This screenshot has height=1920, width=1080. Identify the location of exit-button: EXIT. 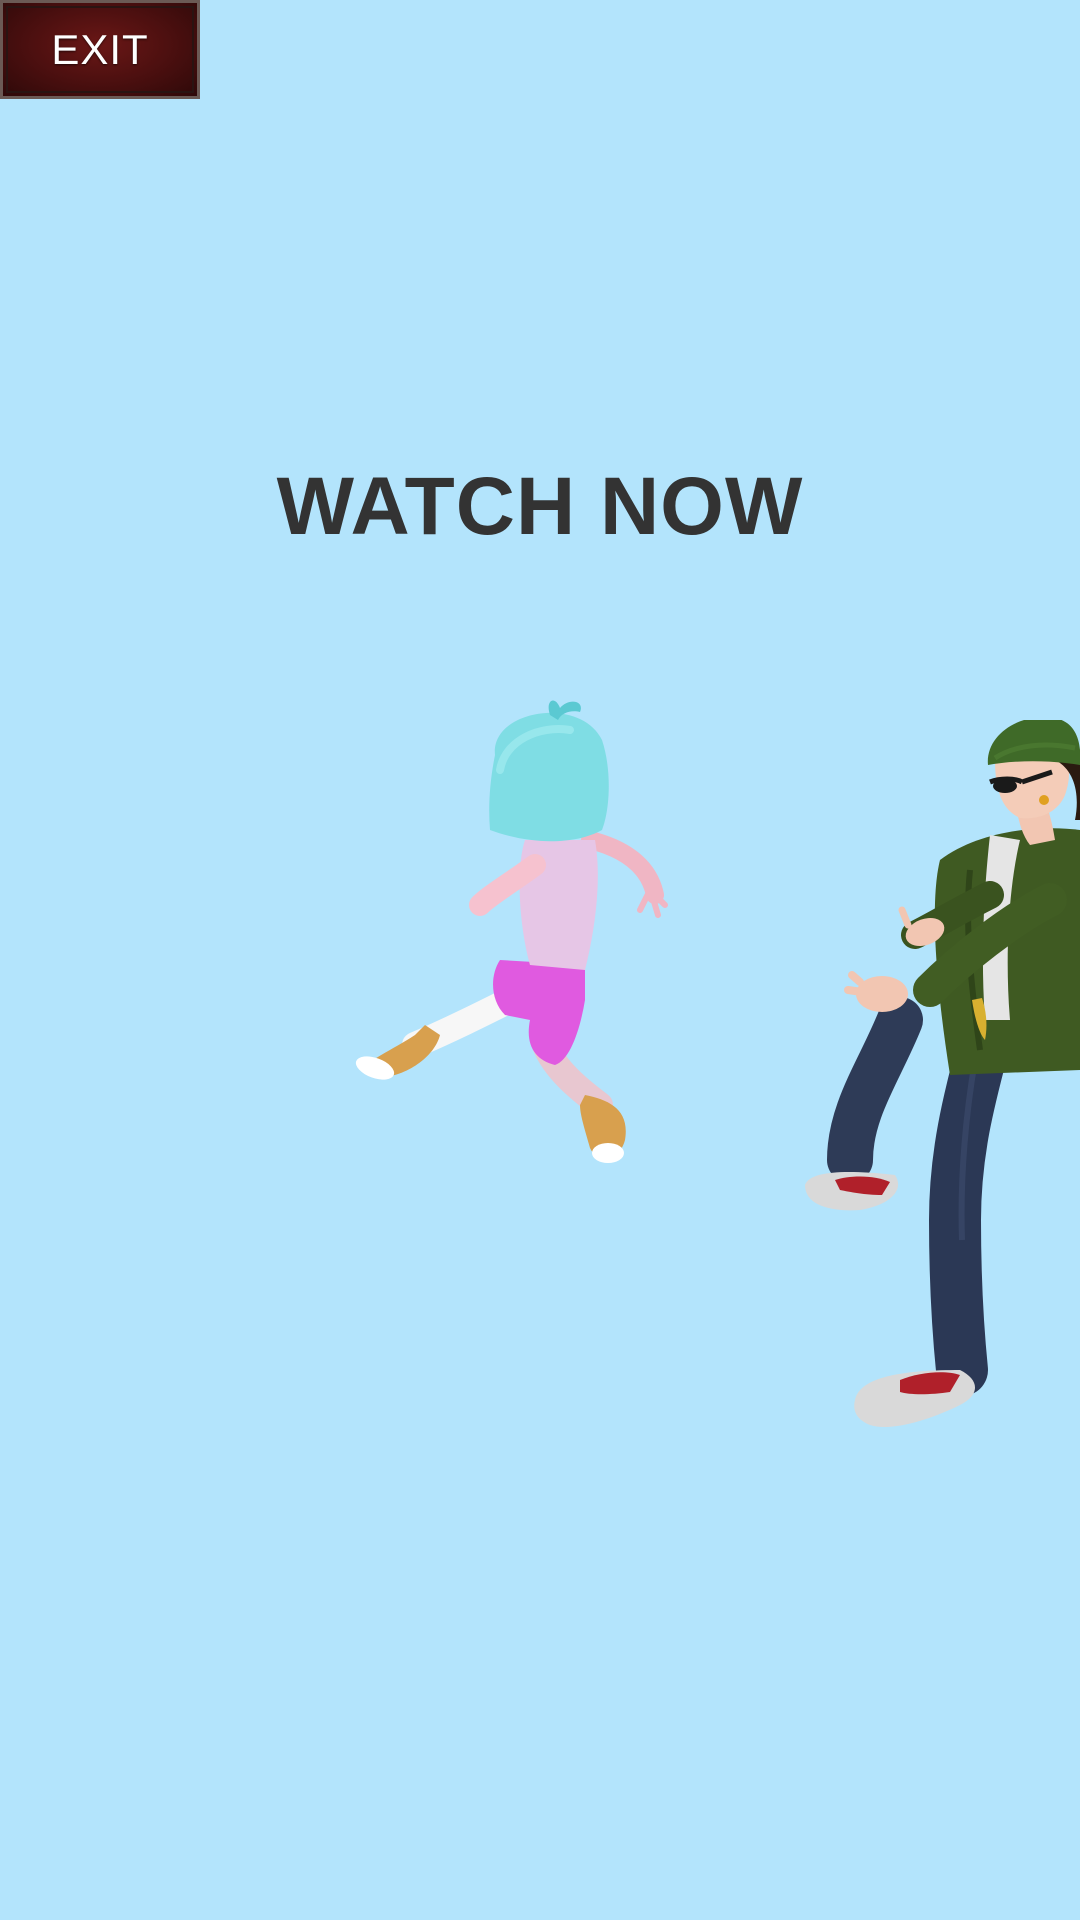
(100, 49).